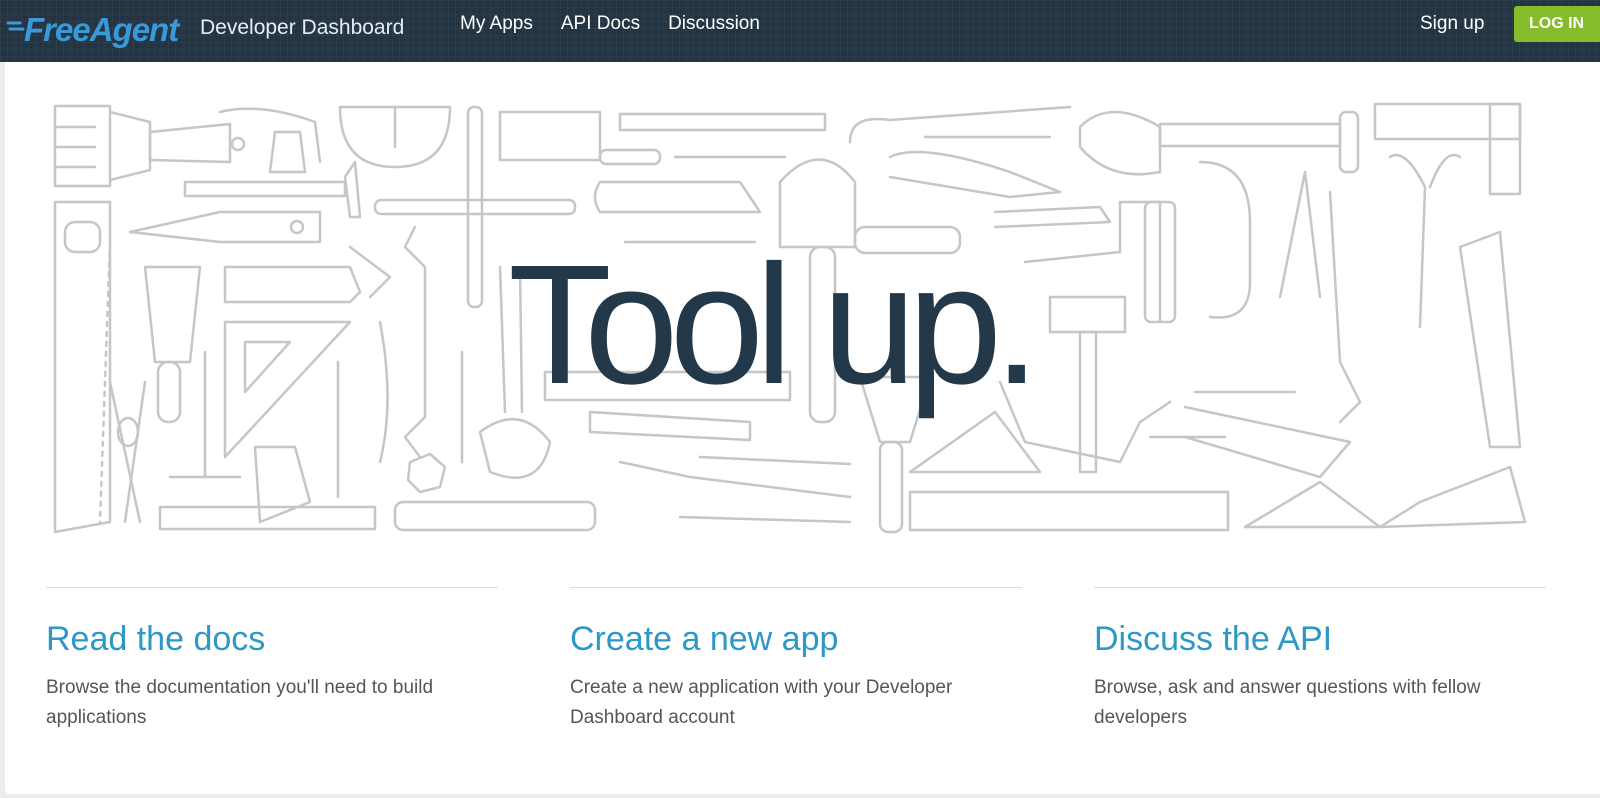 The image size is (1600, 798). Describe the element at coordinates (1557, 24) in the screenshot. I see `log-in-button: LOG IN` at that location.